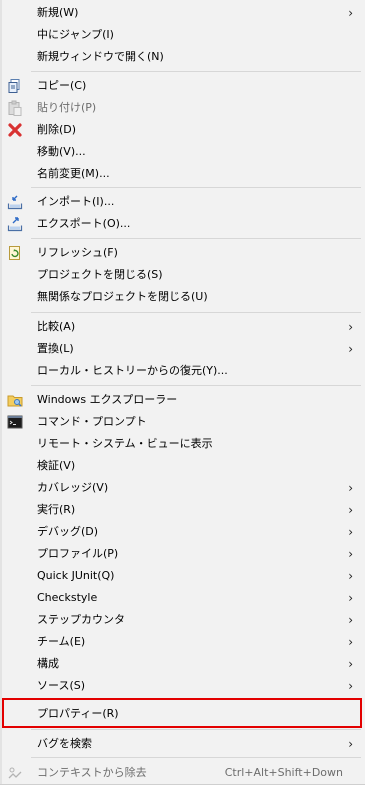 The image size is (365, 791). Describe the element at coordinates (57, 129) in the screenshot. I see `menu-item-label: 削除(D)` at that location.